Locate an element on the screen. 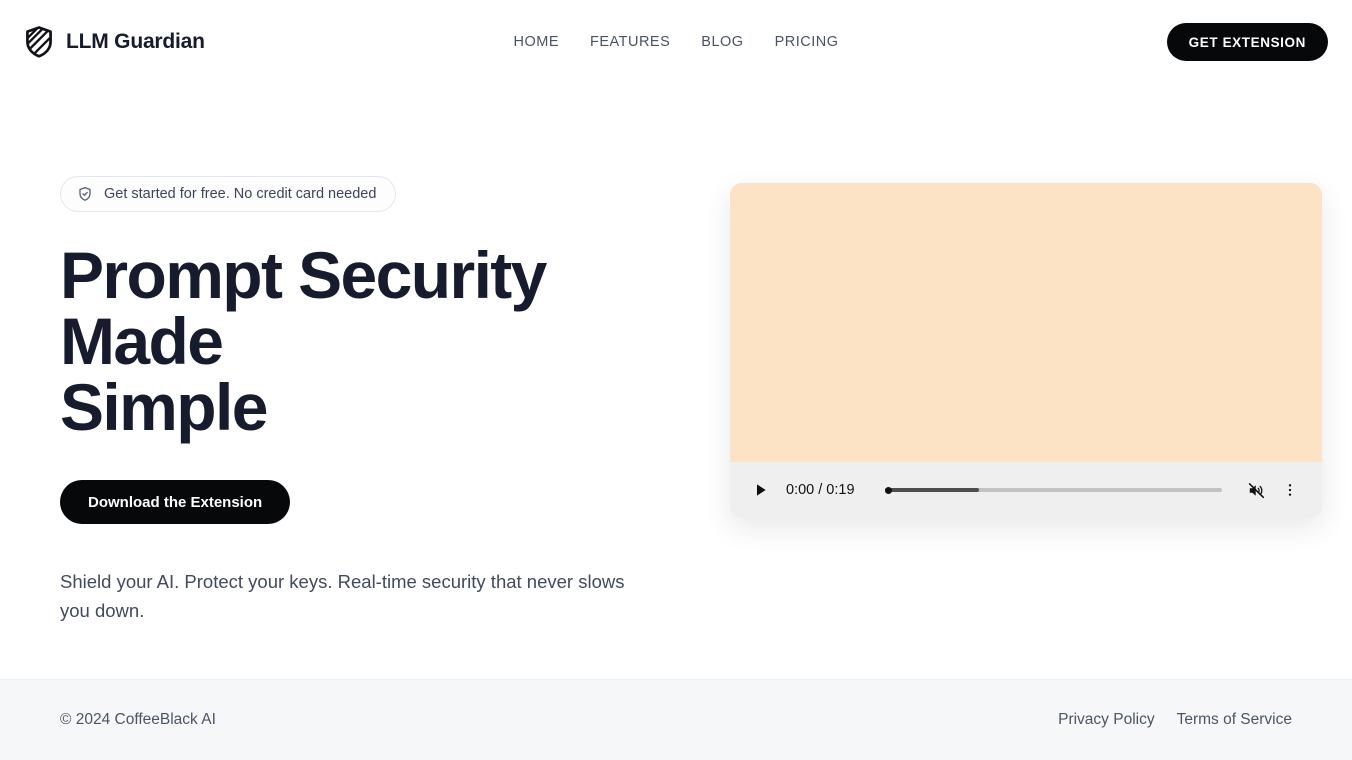 This screenshot has height=760, width=1352. copyright-text: © 2024 CoffeeBlack AI is located at coordinates (138, 719).